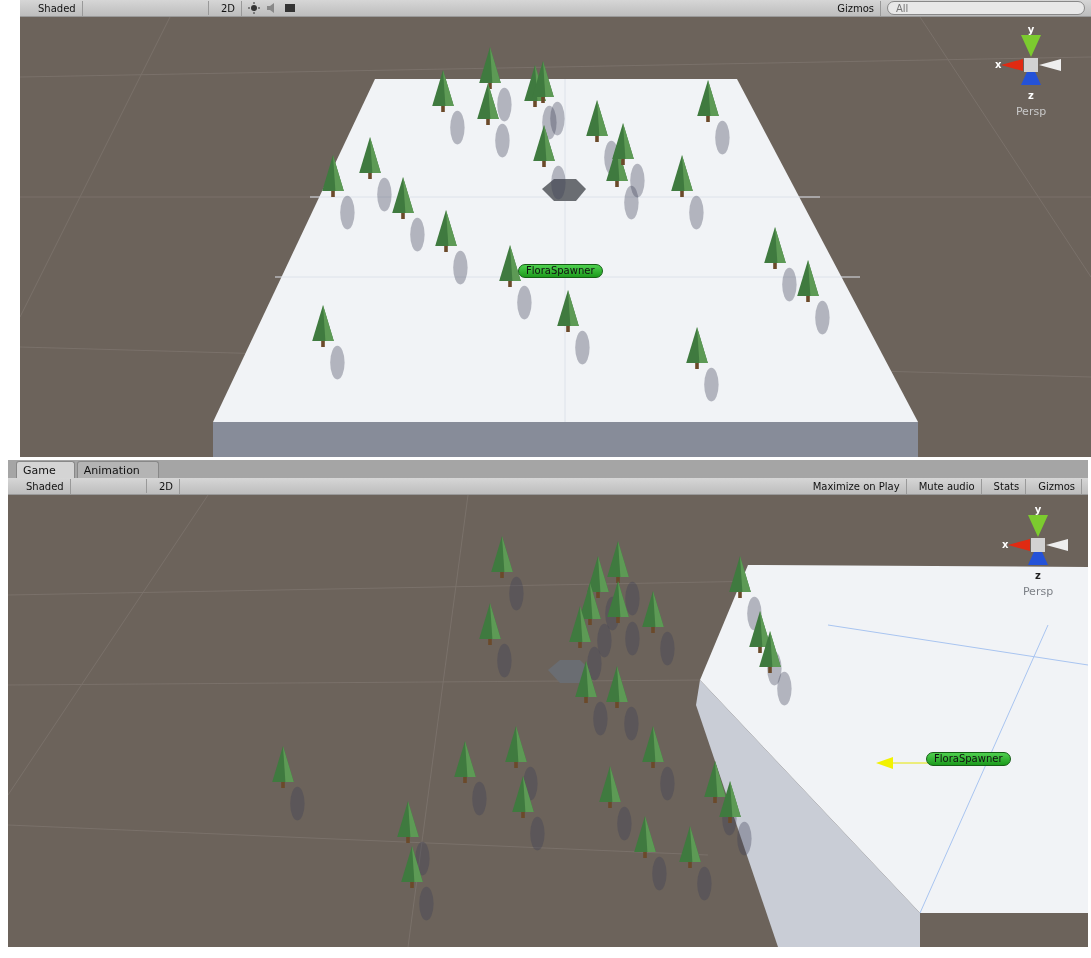 Image resolution: width=1091 pixels, height=958 pixels. Describe the element at coordinates (117, 469) in the screenshot. I see `tab: Animation` at that location.